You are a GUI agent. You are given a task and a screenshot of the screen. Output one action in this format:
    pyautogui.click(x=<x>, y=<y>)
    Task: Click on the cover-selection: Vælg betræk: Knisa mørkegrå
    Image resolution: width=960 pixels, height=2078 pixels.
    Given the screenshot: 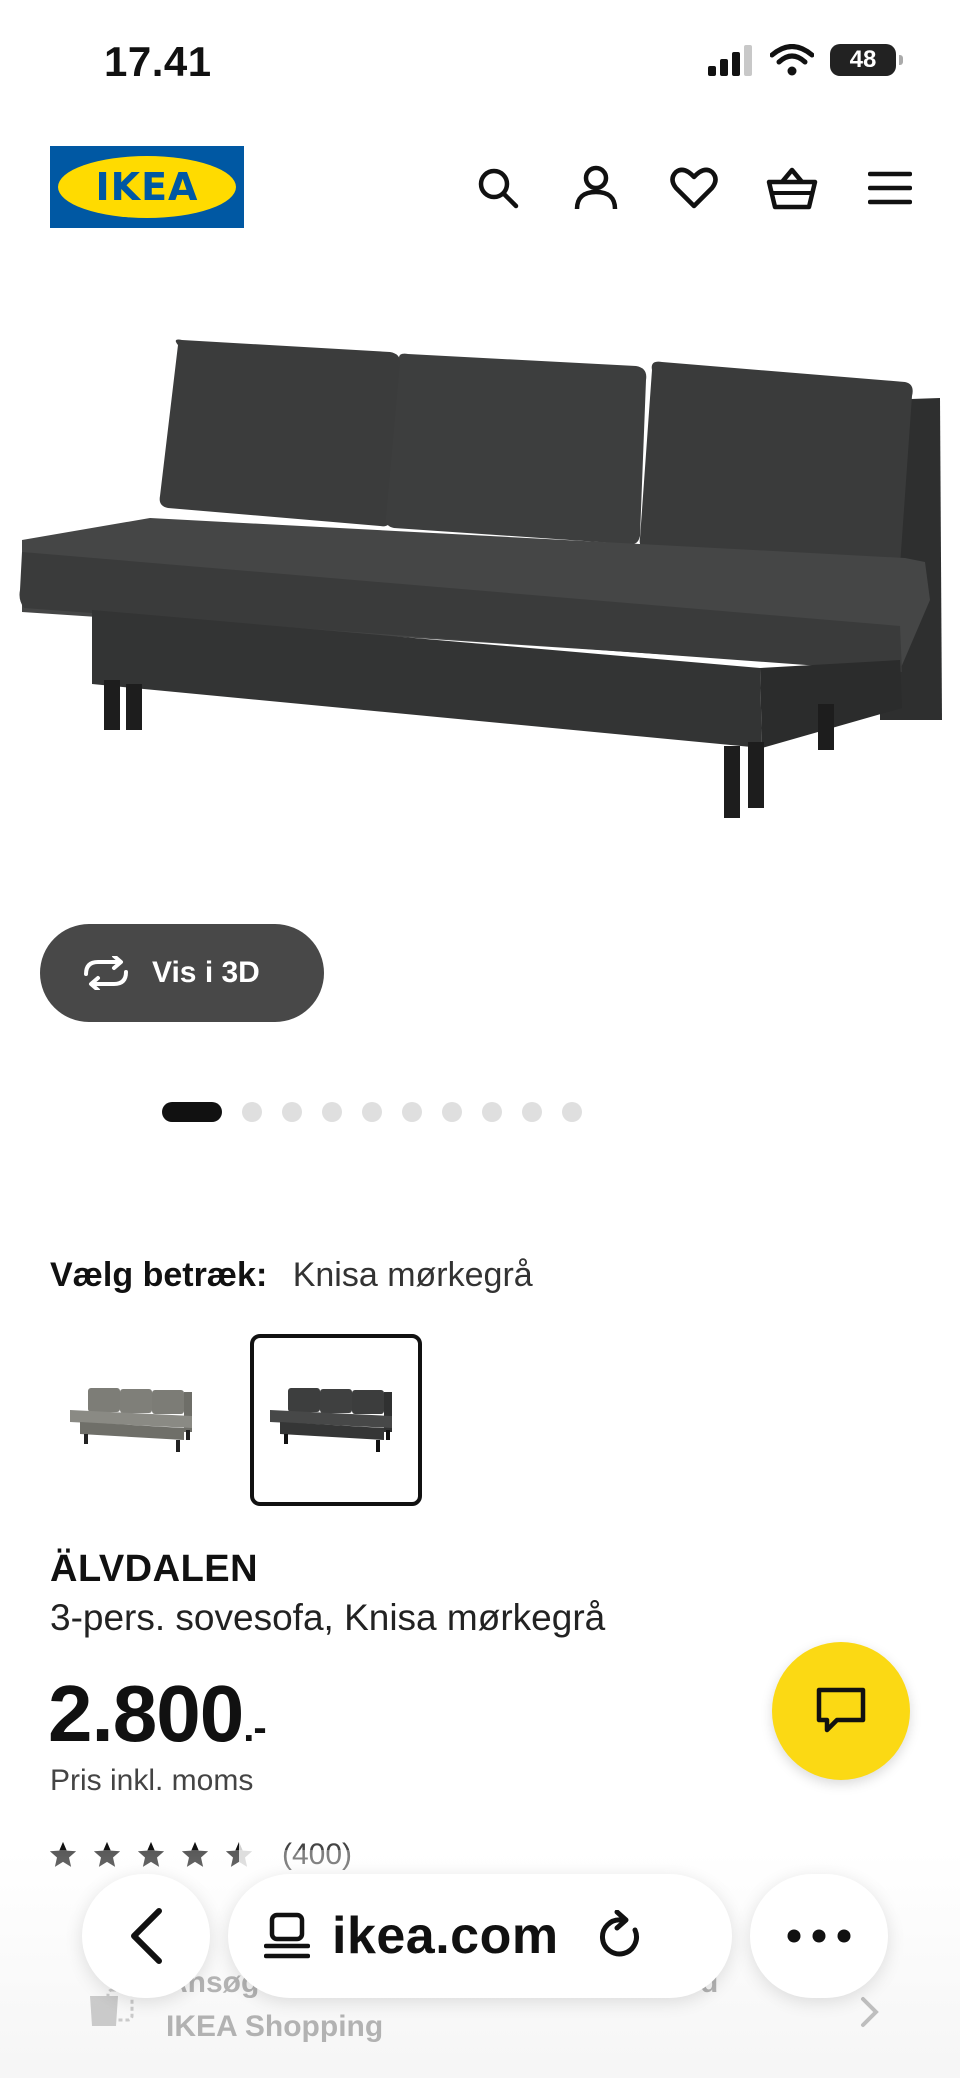 What is the action you would take?
    pyautogui.click(x=291, y=1275)
    